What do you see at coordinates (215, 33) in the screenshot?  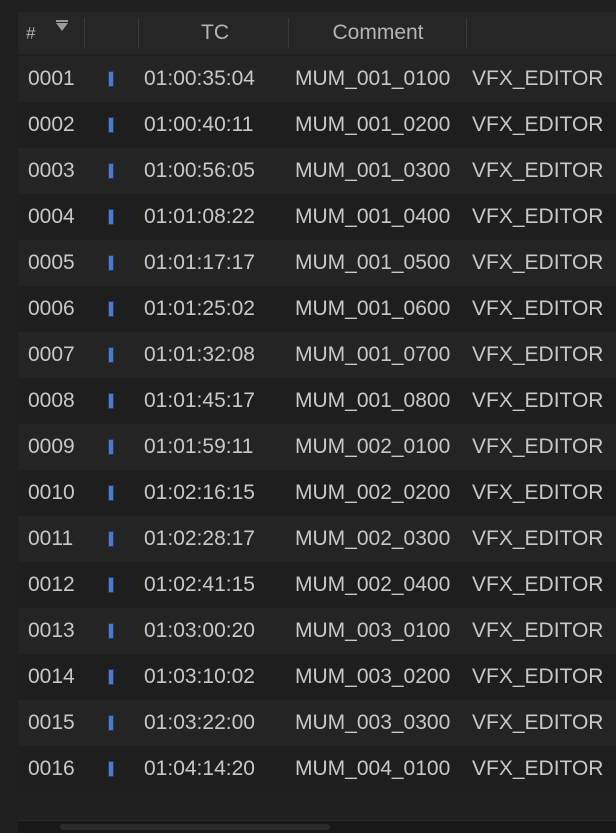 I see `column-header-tc: TC` at bounding box center [215, 33].